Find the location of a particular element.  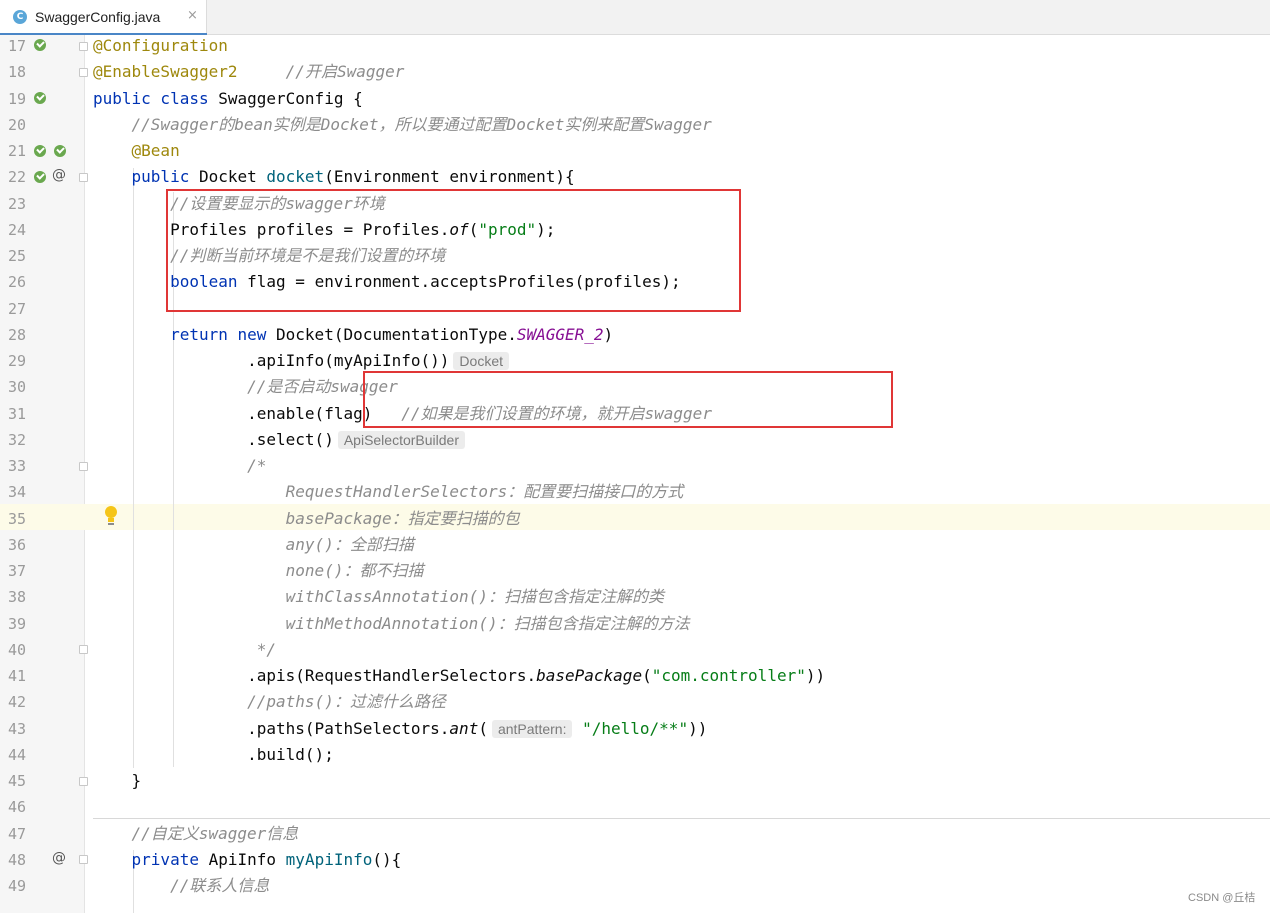

code-text: @Bean is located at coordinates (136, 151).